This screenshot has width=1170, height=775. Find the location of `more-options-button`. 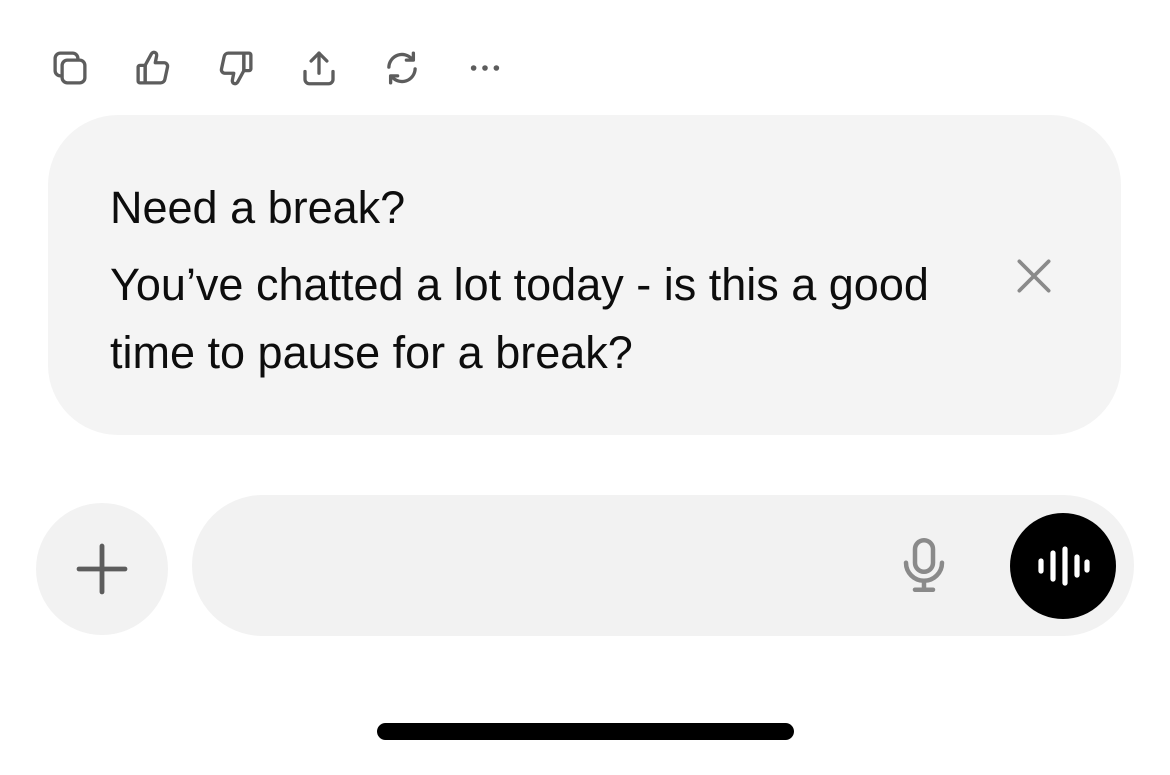

more-options-button is located at coordinates (485, 68).